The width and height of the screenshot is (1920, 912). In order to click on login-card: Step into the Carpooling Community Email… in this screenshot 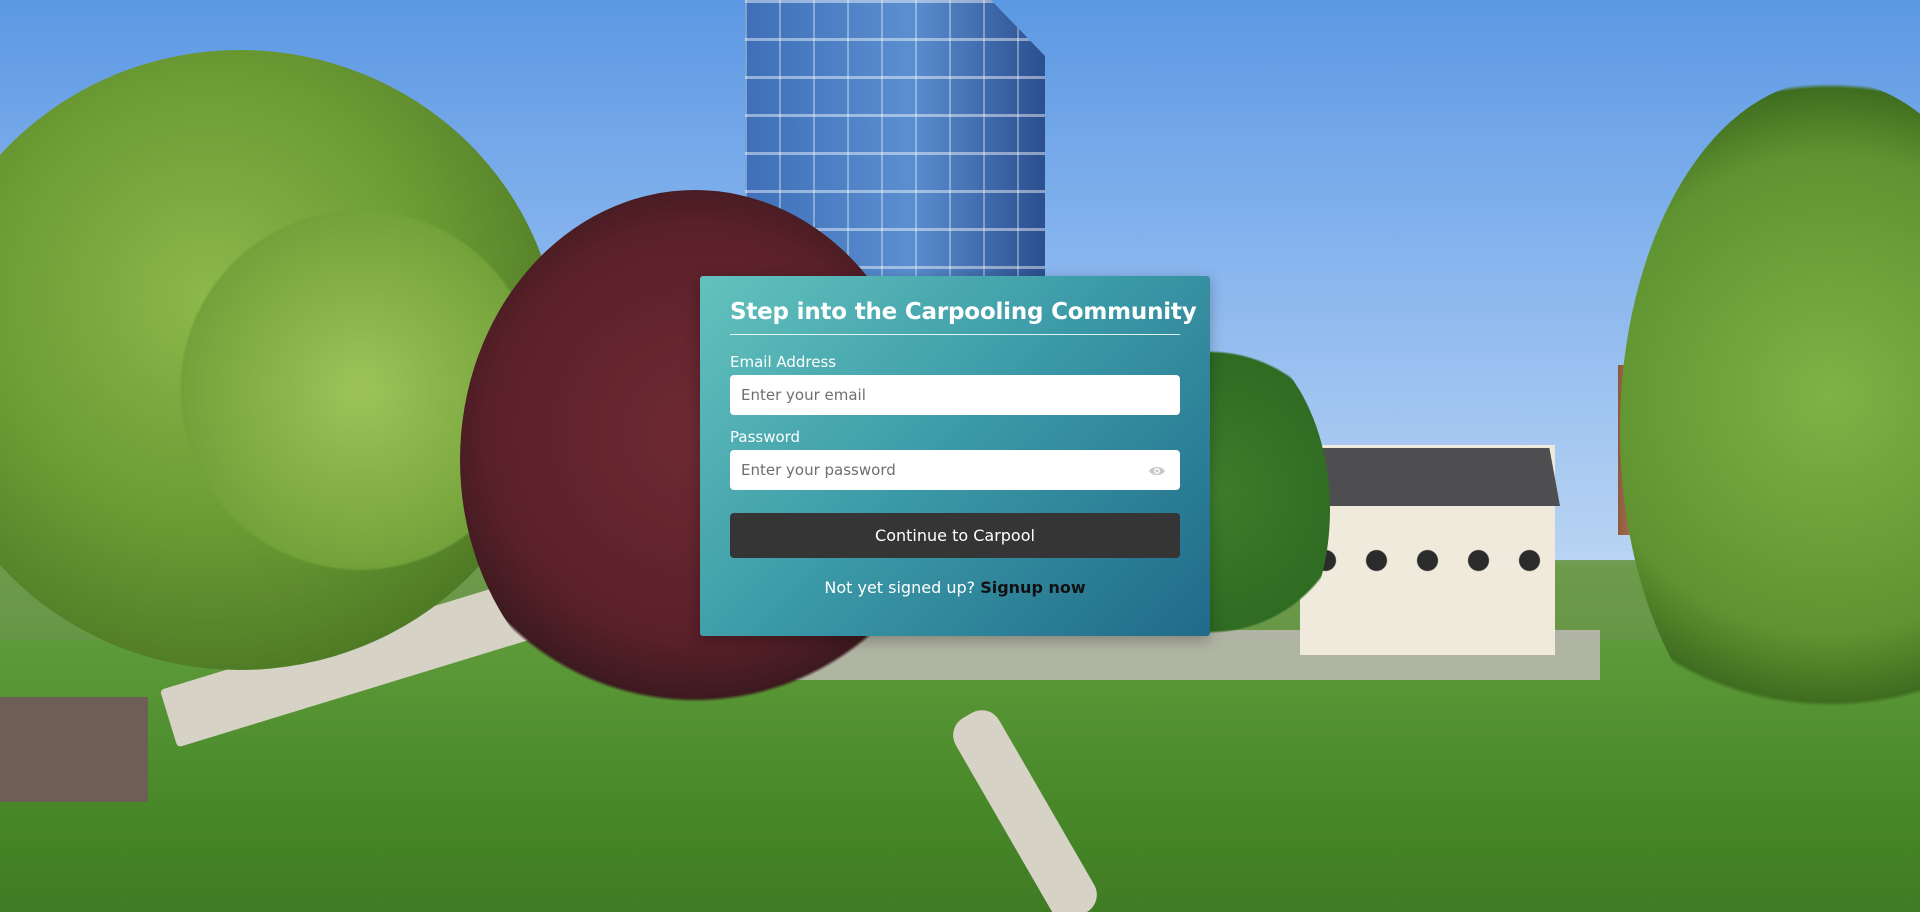, I will do `click(955, 456)`.